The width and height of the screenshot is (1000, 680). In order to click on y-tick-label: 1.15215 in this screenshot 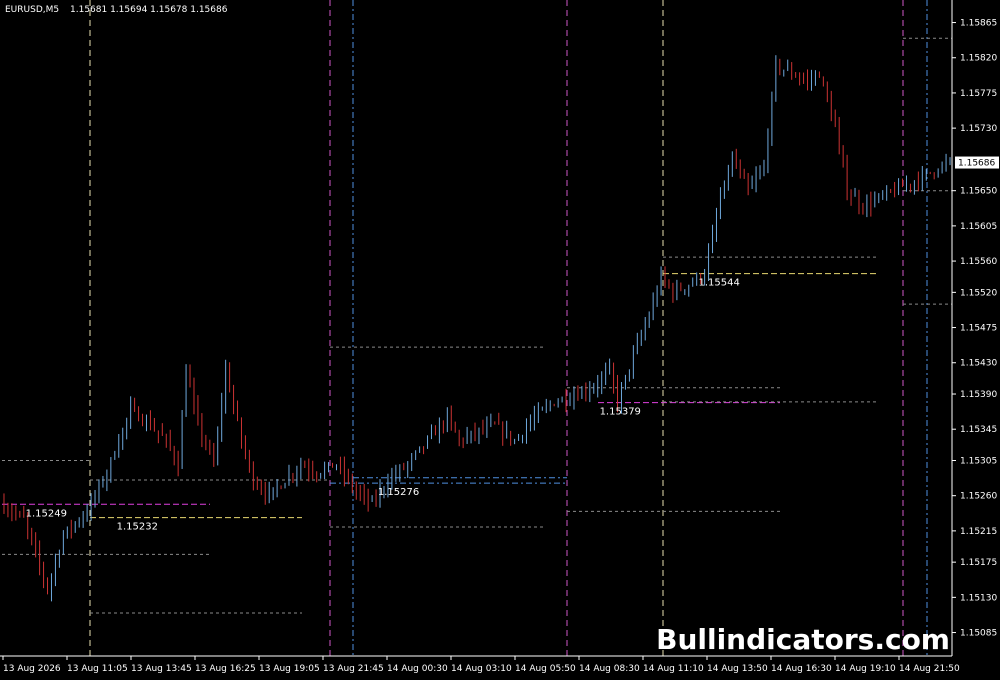, I will do `click(978, 532)`.